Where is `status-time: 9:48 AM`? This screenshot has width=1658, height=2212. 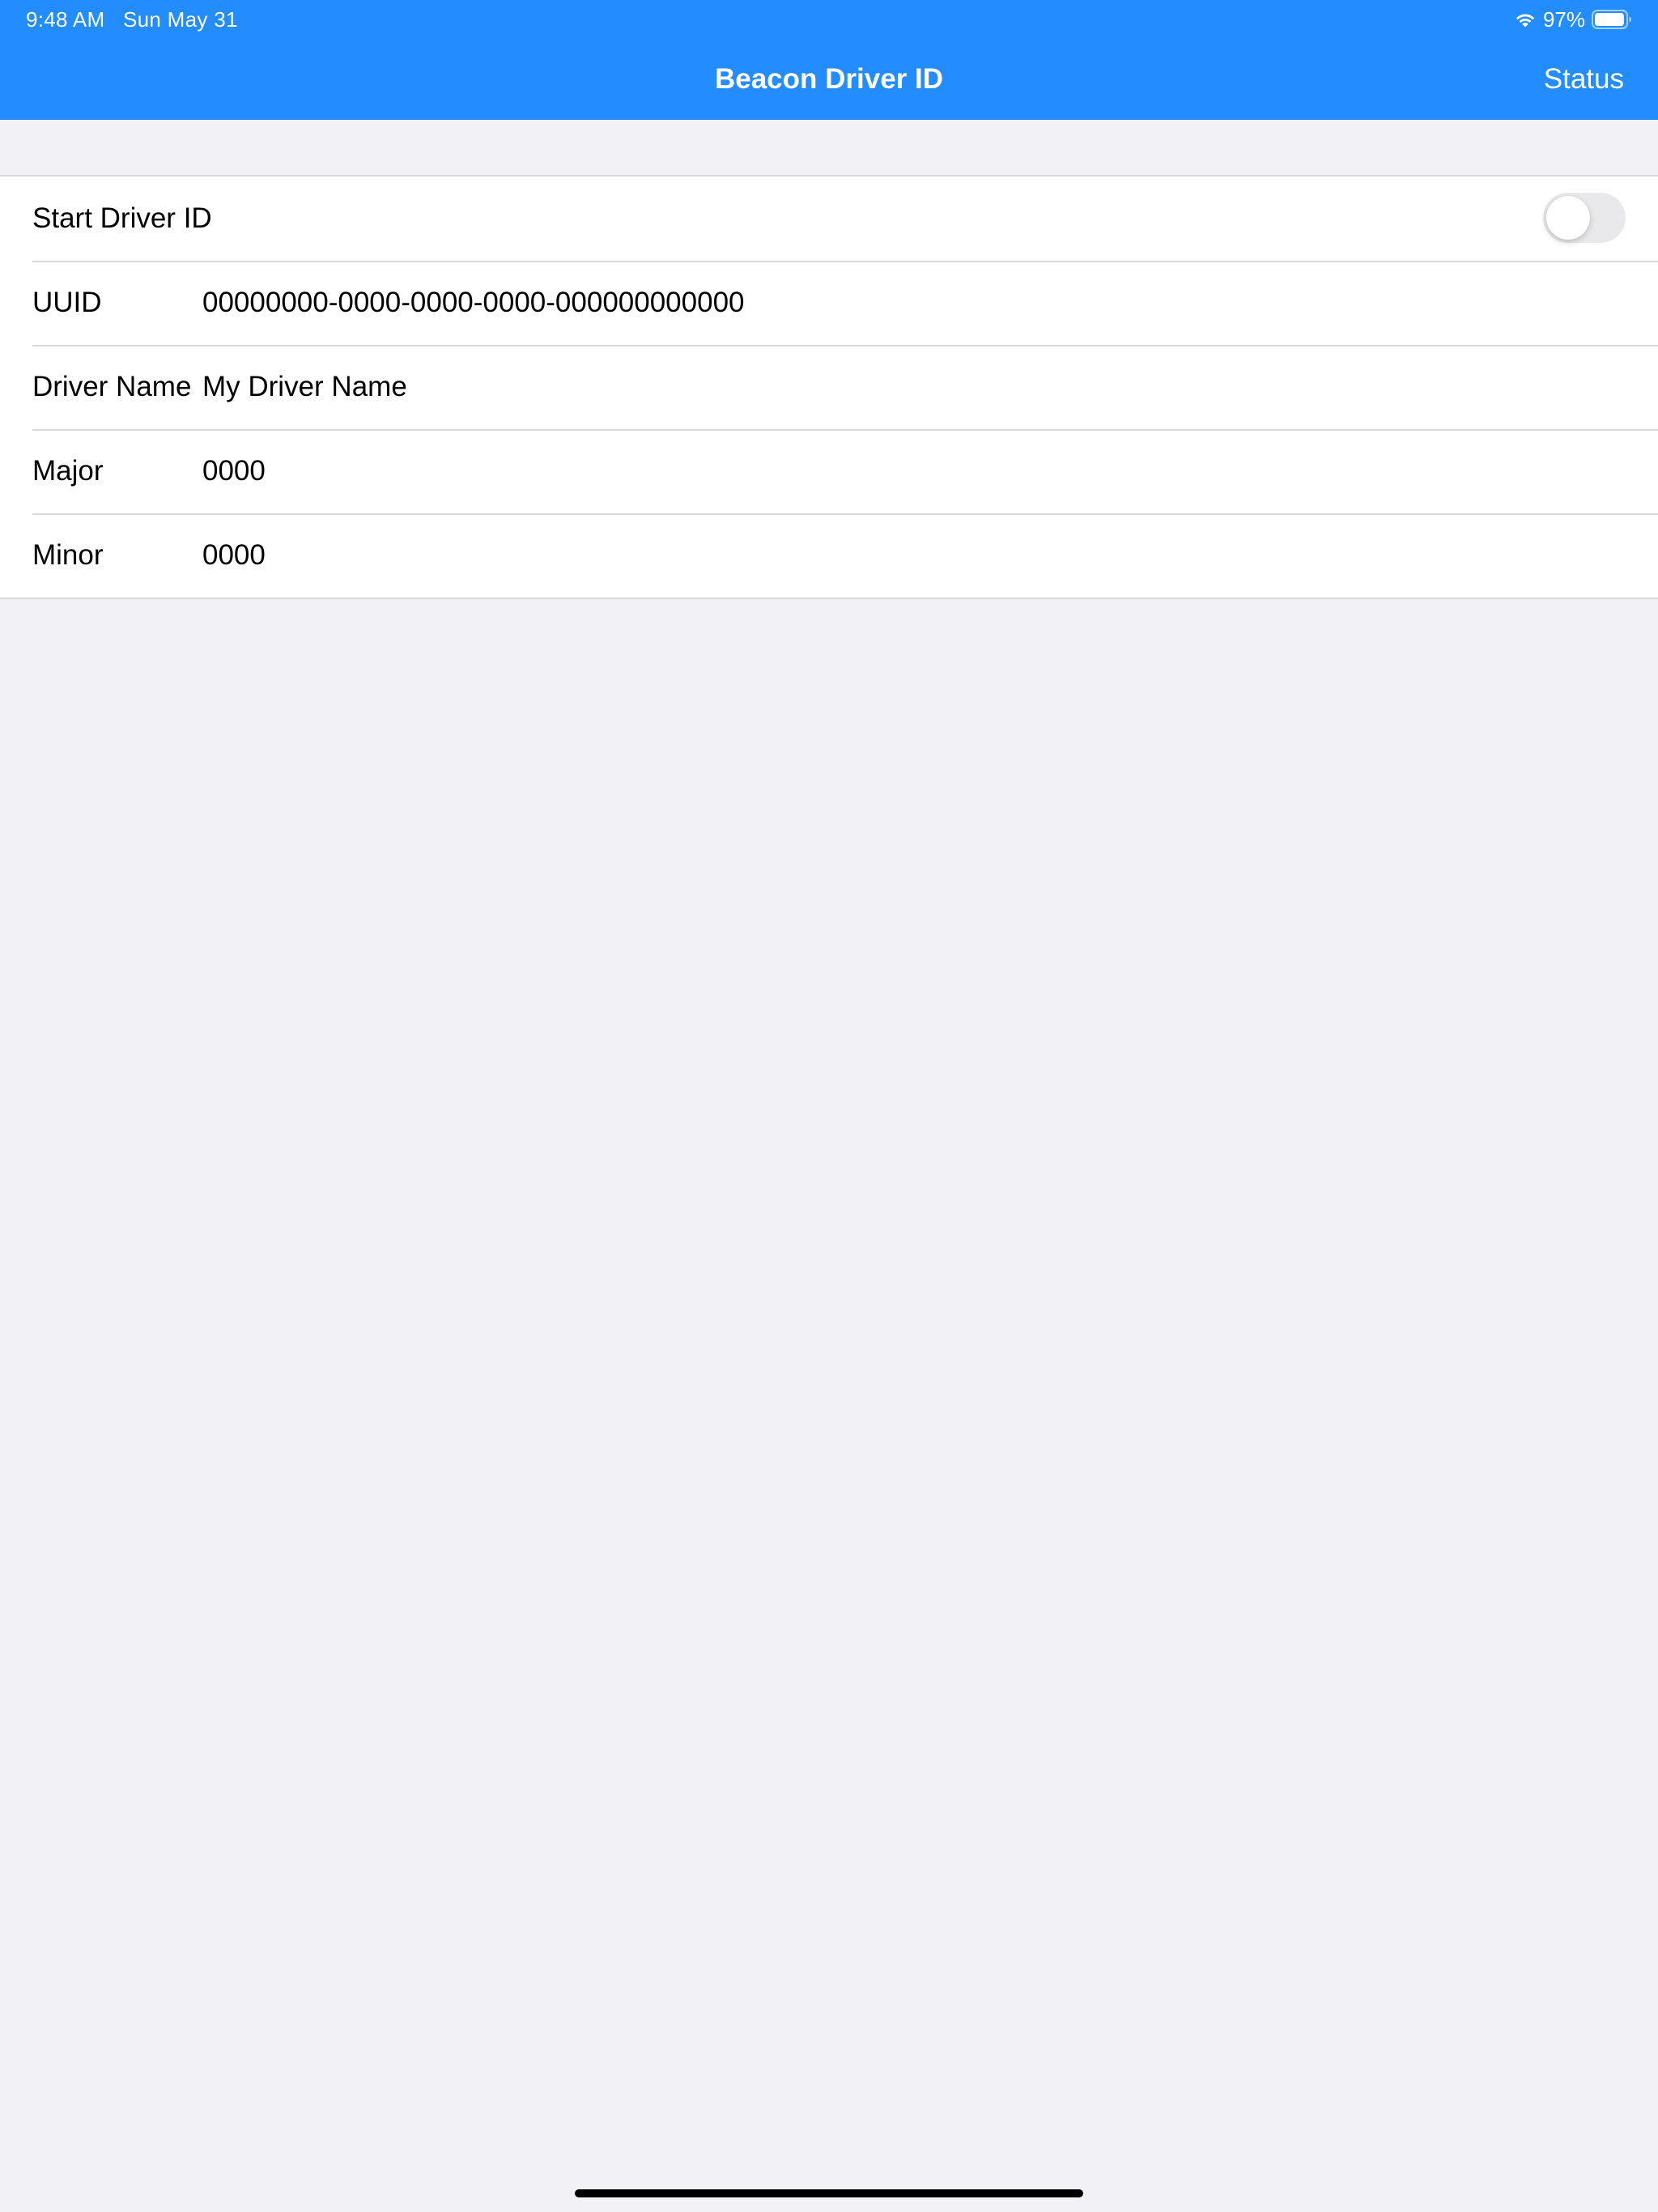
status-time: 9:48 AM is located at coordinates (65, 19).